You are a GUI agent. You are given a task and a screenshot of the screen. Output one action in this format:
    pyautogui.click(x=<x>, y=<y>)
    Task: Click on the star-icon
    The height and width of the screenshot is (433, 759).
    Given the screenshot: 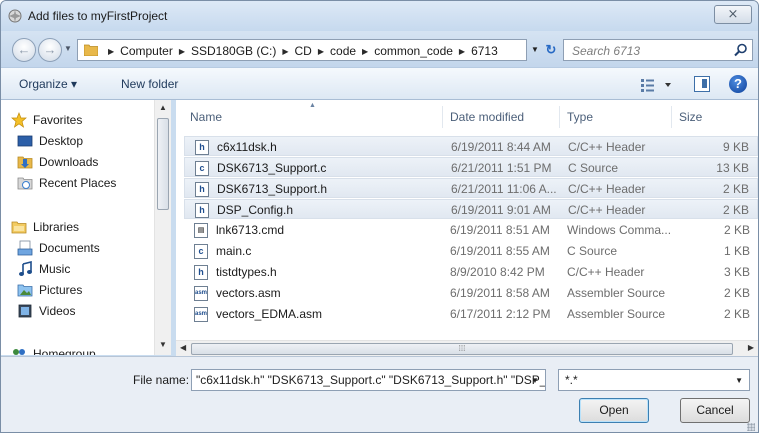 What is the action you would take?
    pyautogui.click(x=19, y=120)
    